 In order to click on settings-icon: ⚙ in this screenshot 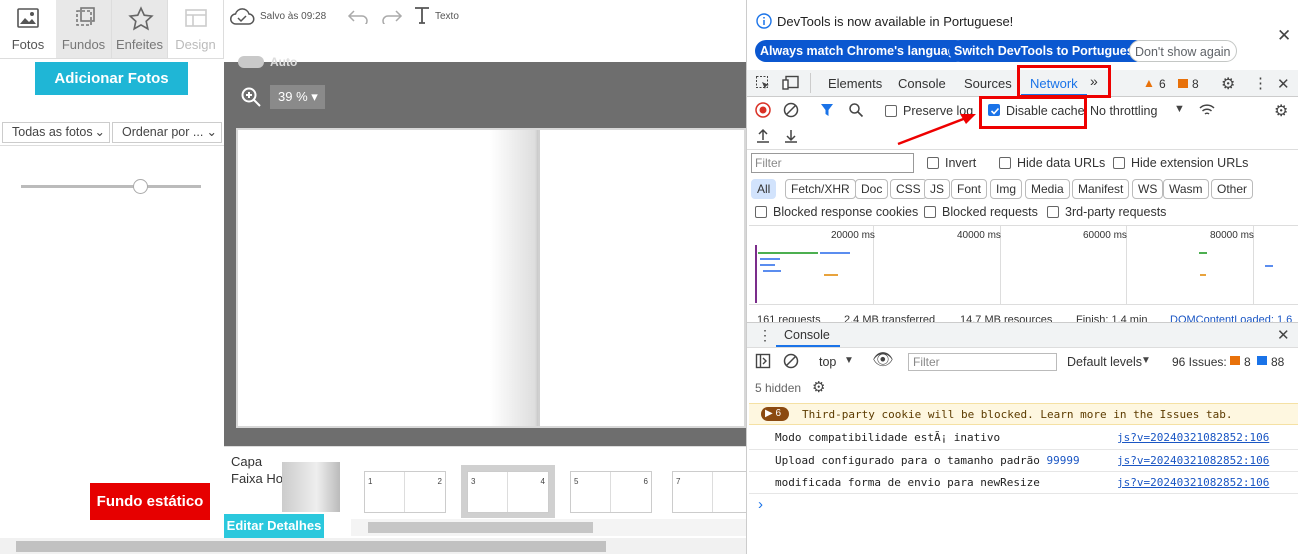, I will do `click(1228, 84)`.